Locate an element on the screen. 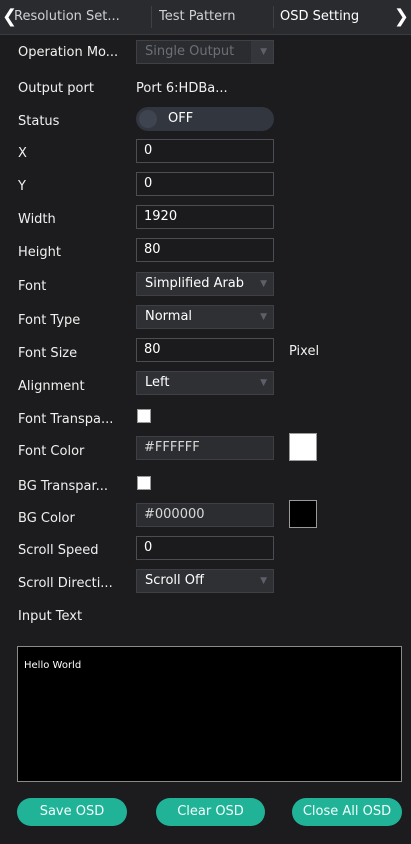  scroll-speed-input: 0 is located at coordinates (205, 548).